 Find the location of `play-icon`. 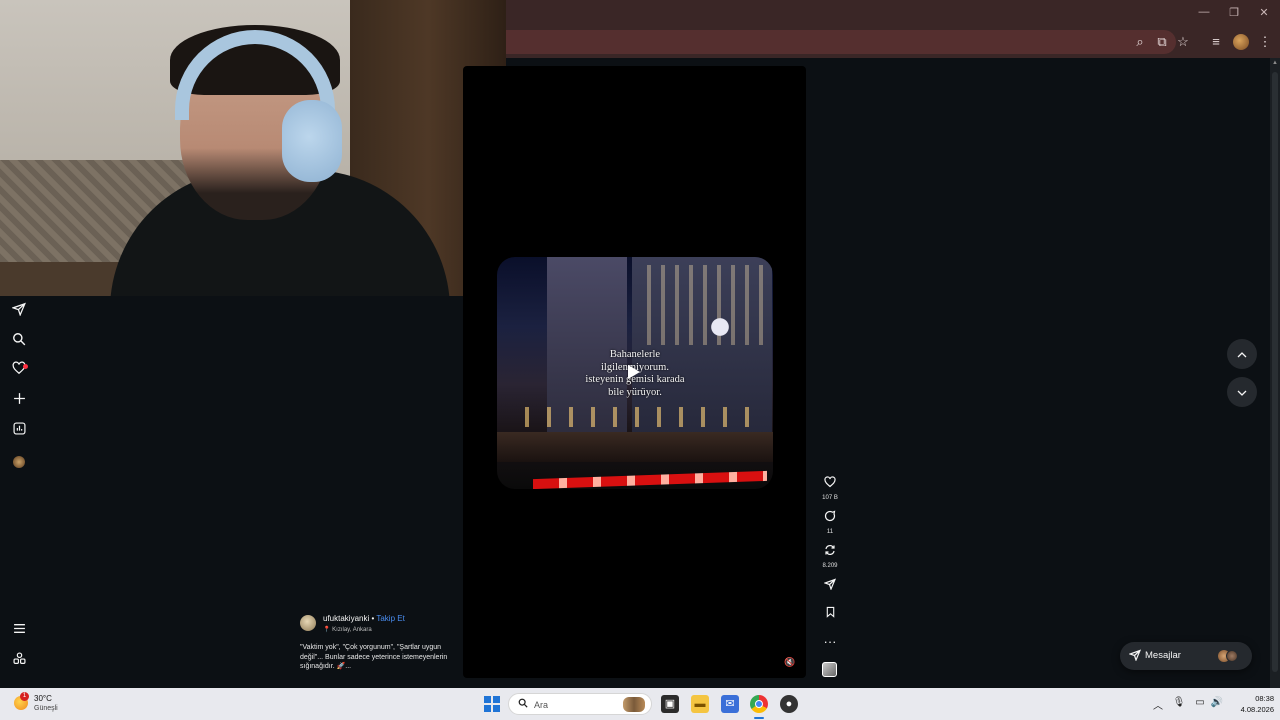

play-icon is located at coordinates (634, 372).